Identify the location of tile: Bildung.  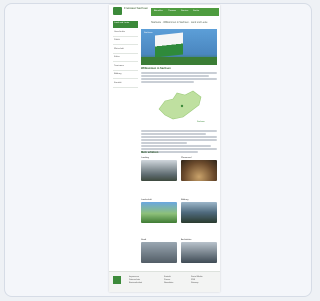
(199, 211).